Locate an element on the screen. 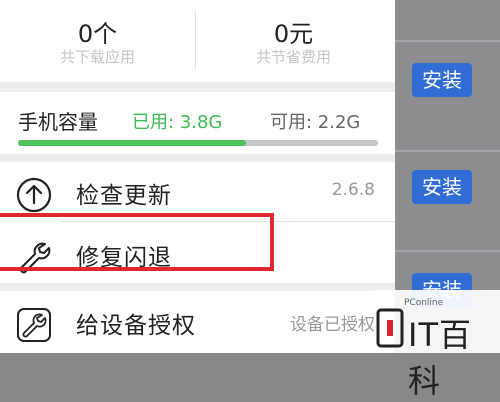  stat-downloads: 0个 共下载应用 is located at coordinates (97, 40).